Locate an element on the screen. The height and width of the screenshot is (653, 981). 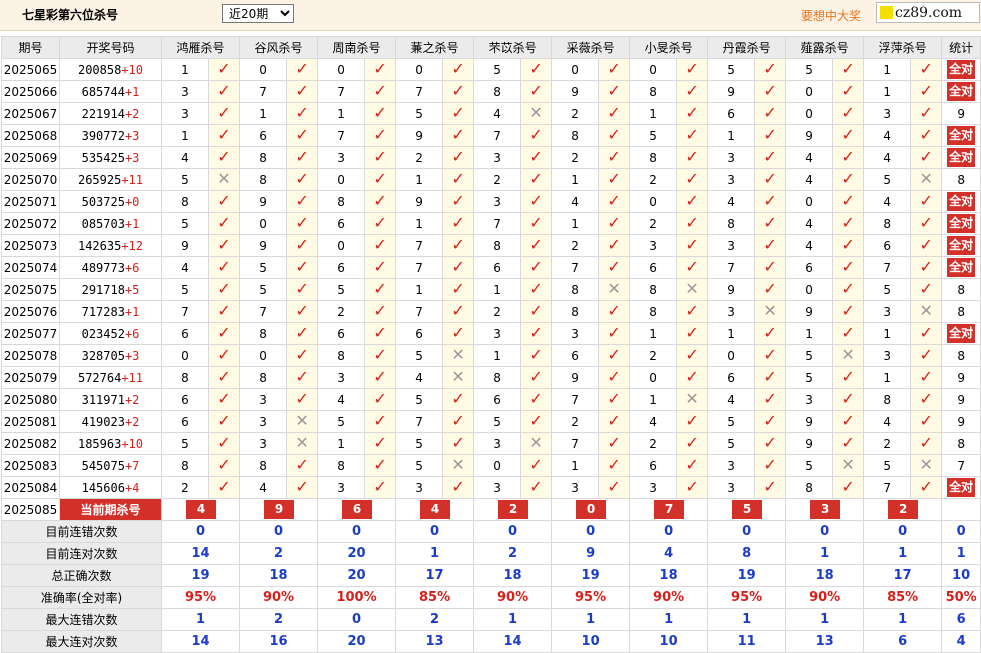
current-kill-cell: 2 is located at coordinates (513, 509).